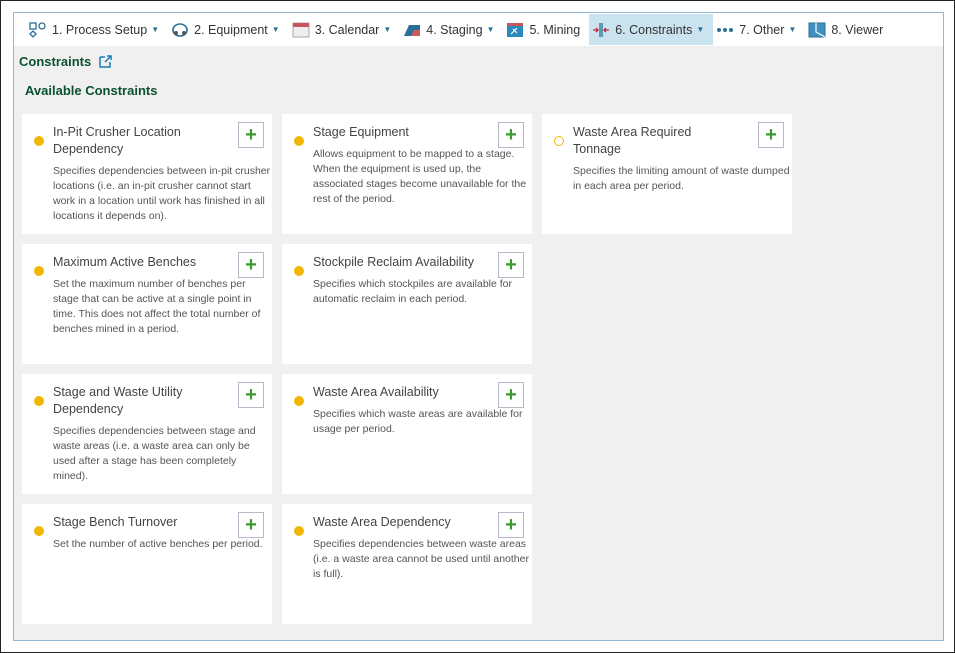 Image resolution: width=955 pixels, height=653 pixels. What do you see at coordinates (393, 262) in the screenshot?
I see `constraint-title: Stockpile Reclaim Availability` at bounding box center [393, 262].